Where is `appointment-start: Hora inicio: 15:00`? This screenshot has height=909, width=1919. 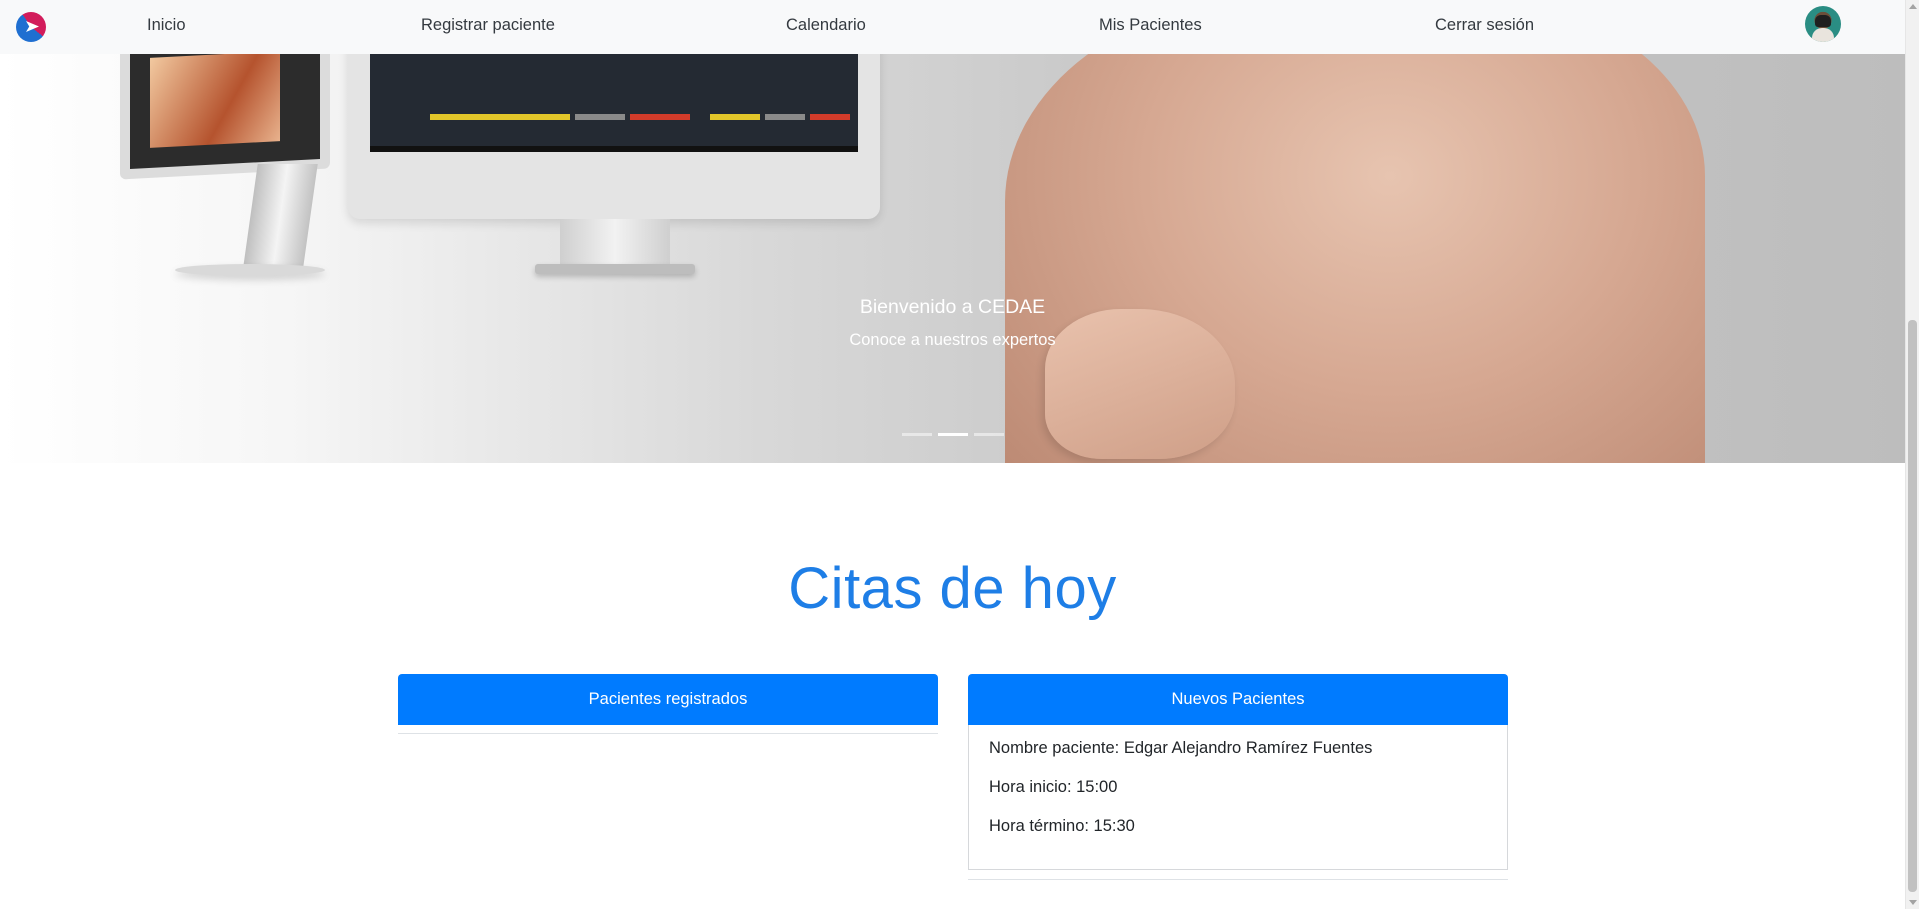 appointment-start: Hora inicio: 15:00 is located at coordinates (1053, 787).